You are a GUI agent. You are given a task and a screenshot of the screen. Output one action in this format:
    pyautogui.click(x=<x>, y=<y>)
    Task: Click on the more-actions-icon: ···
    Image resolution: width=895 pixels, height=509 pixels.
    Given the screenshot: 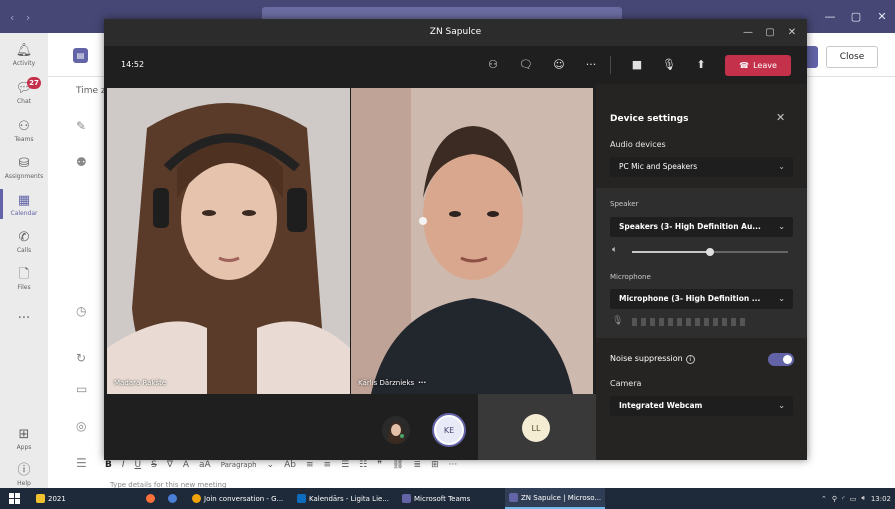 What is the action you would take?
    pyautogui.click(x=591, y=65)
    